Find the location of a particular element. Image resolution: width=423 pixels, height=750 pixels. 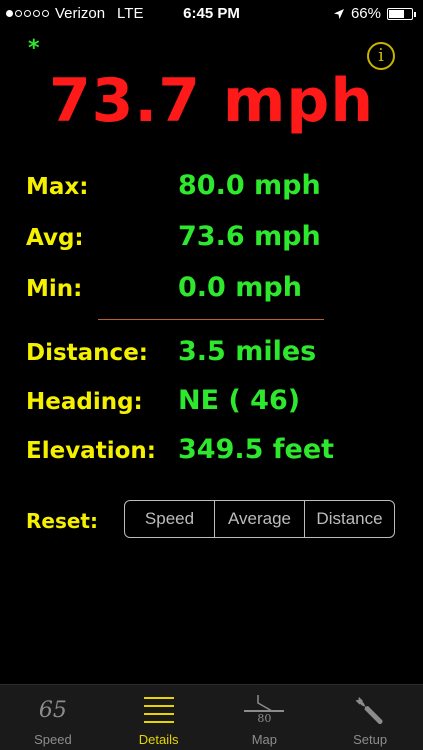

tab-details: Details is located at coordinates (159, 717).